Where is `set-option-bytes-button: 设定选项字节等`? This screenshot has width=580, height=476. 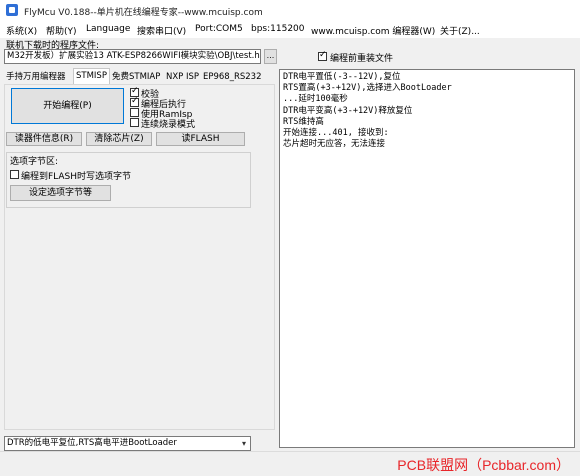
set-option-bytes-button: 设定选项字节等 is located at coordinates (60, 193).